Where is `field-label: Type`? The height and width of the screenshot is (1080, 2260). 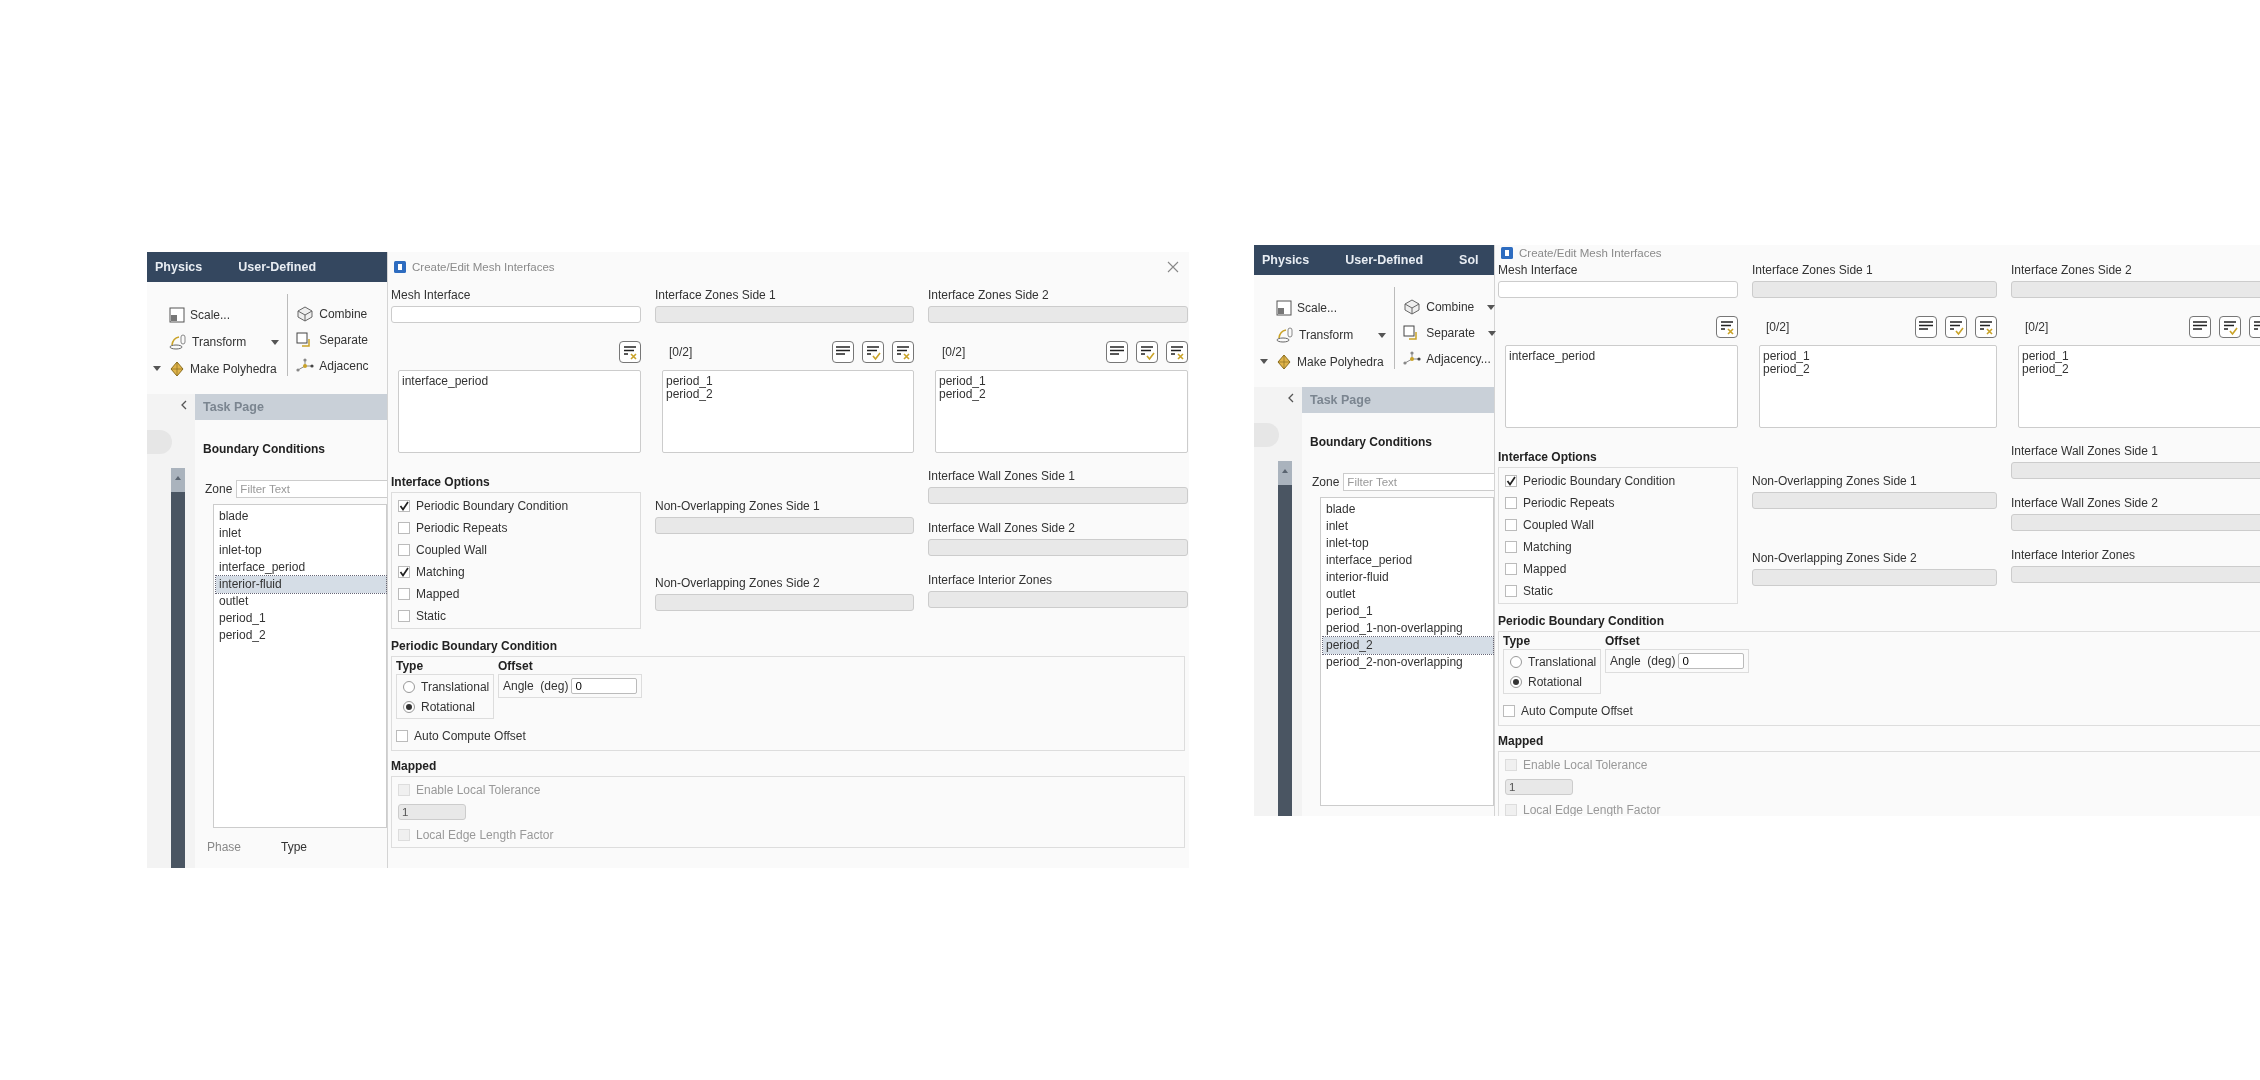 field-label: Type is located at coordinates (294, 848).